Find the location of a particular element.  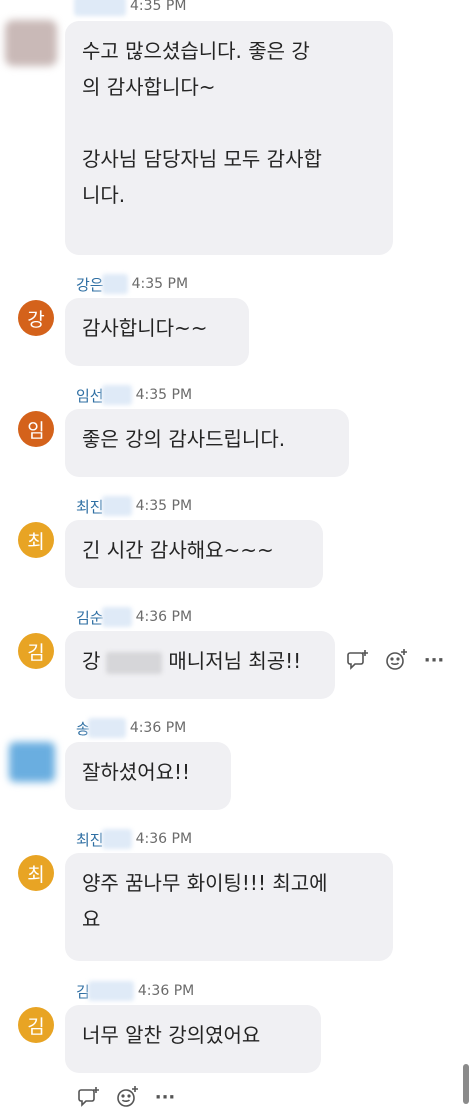

message-bubble: 강 매니저님 최공!! is located at coordinates (200, 665).